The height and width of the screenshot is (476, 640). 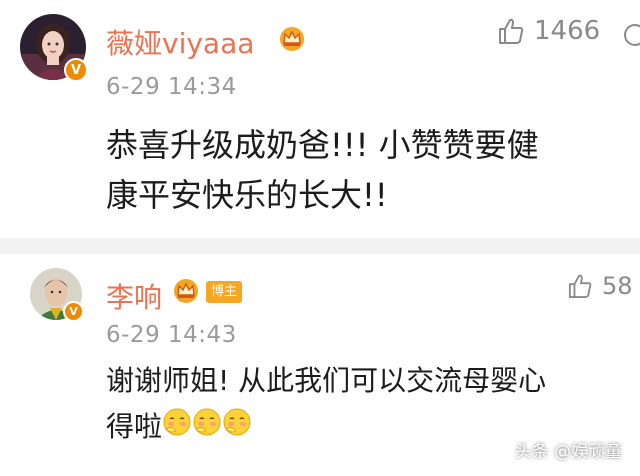 I want to click on more-icon, so click(x=631, y=37).